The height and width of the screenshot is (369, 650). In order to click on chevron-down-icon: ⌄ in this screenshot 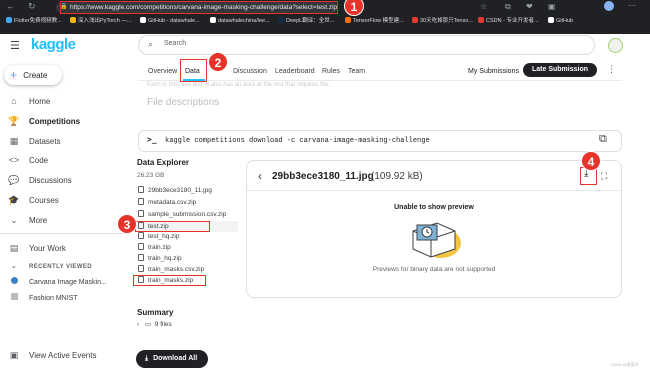, I will do `click(14, 220)`.